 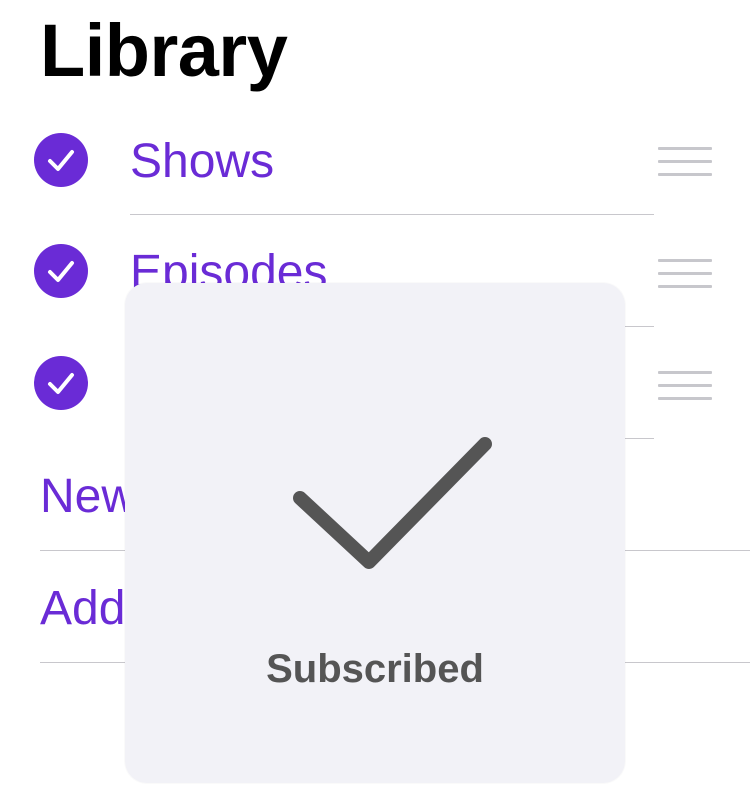 What do you see at coordinates (375, 160) in the screenshot?
I see `library-row-shows: Shows` at bounding box center [375, 160].